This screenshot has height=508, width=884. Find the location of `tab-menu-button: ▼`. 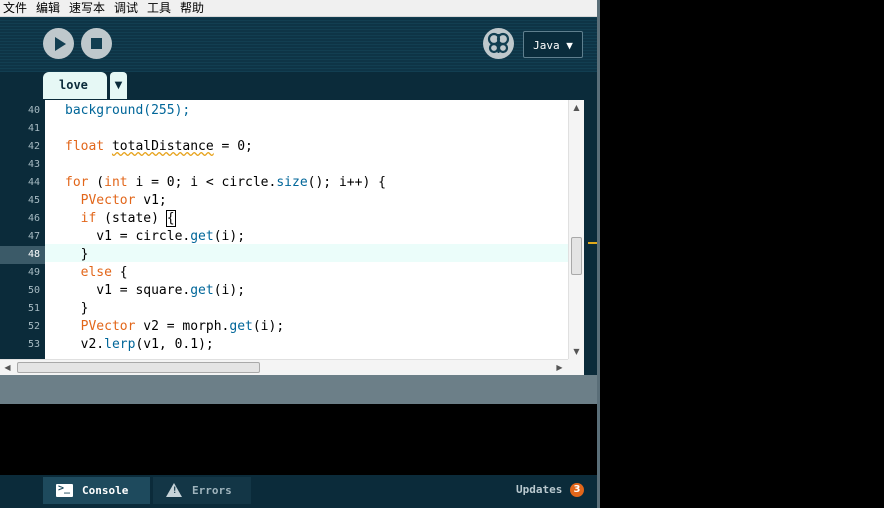

tab-menu-button: ▼ is located at coordinates (118, 85).